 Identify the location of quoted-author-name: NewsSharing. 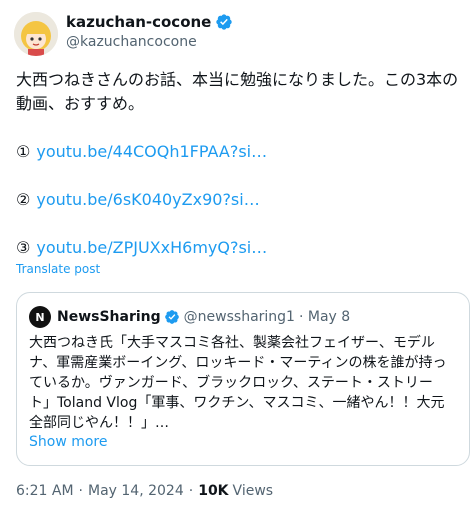
(109, 317).